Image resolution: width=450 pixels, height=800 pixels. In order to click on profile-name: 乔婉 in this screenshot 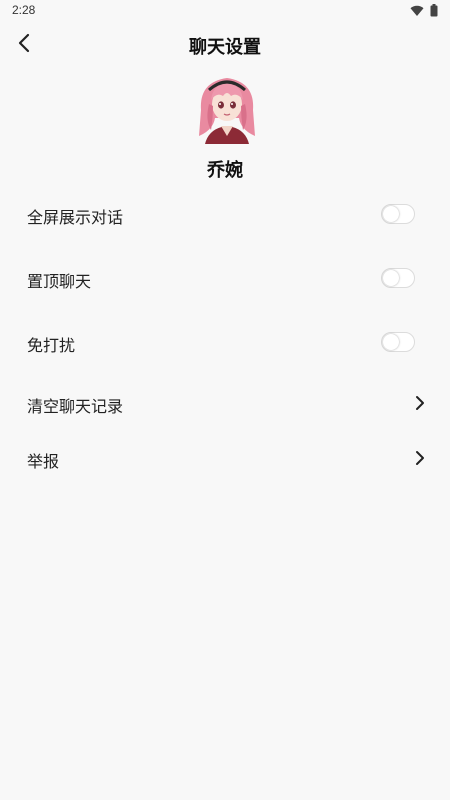, I will do `click(225, 170)`.